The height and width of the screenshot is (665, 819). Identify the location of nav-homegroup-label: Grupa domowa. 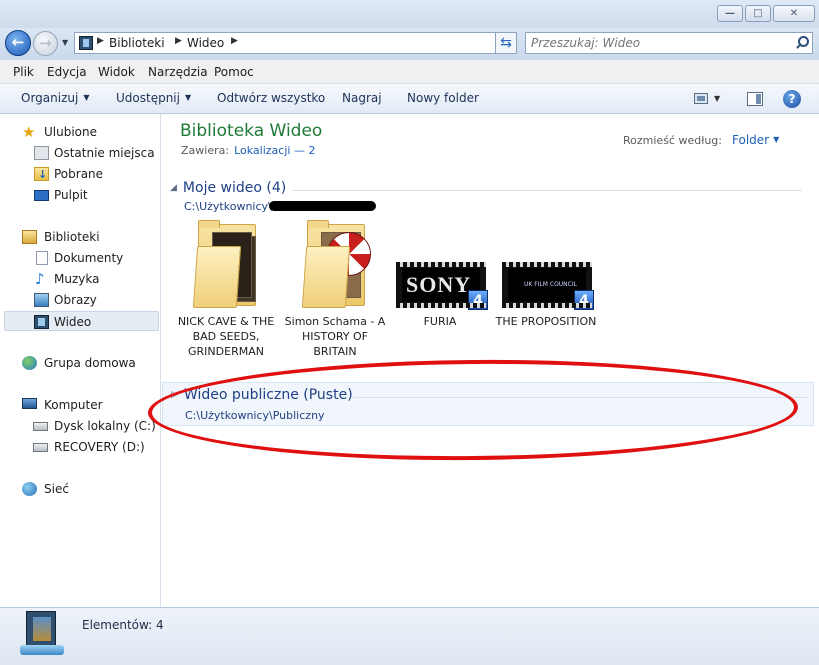
(90, 363).